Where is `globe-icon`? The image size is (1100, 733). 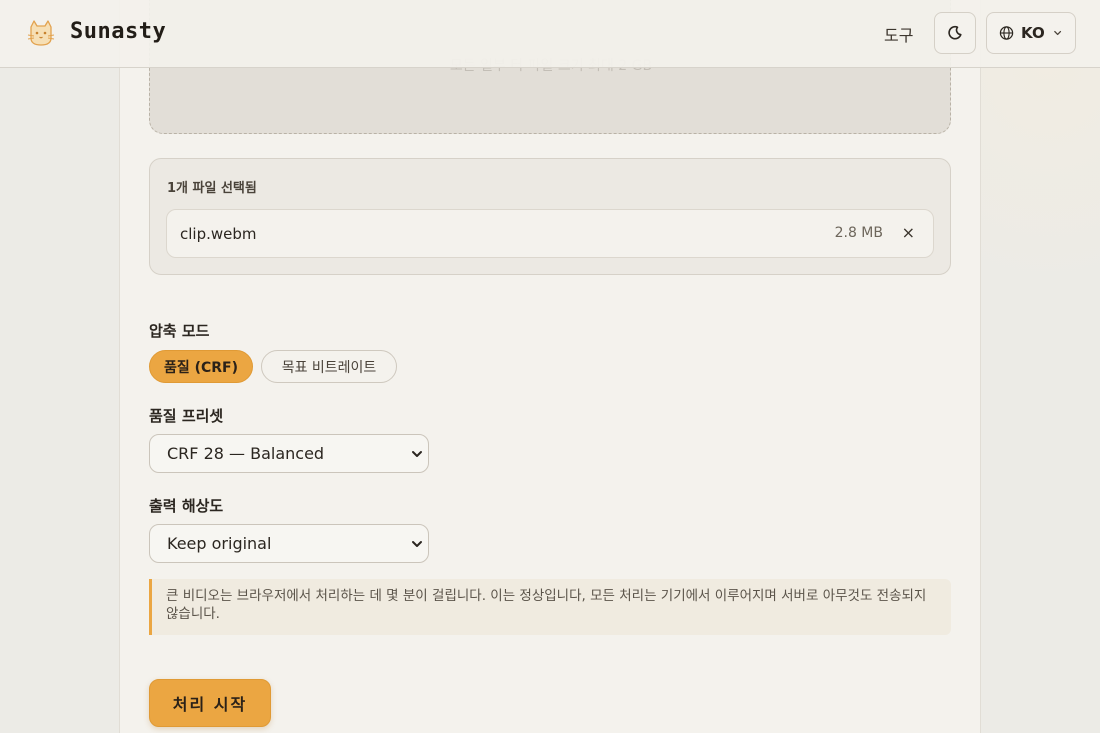 globe-icon is located at coordinates (1006, 33).